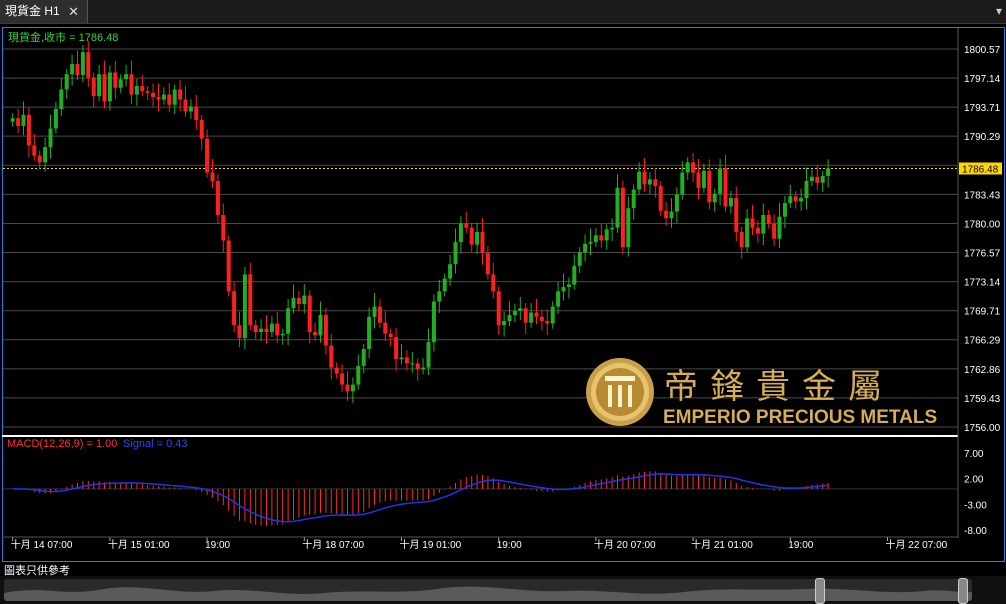 This screenshot has width=1006, height=604. What do you see at coordinates (982, 312) in the screenshot?
I see `price-tick-label: 1769.71` at bounding box center [982, 312].